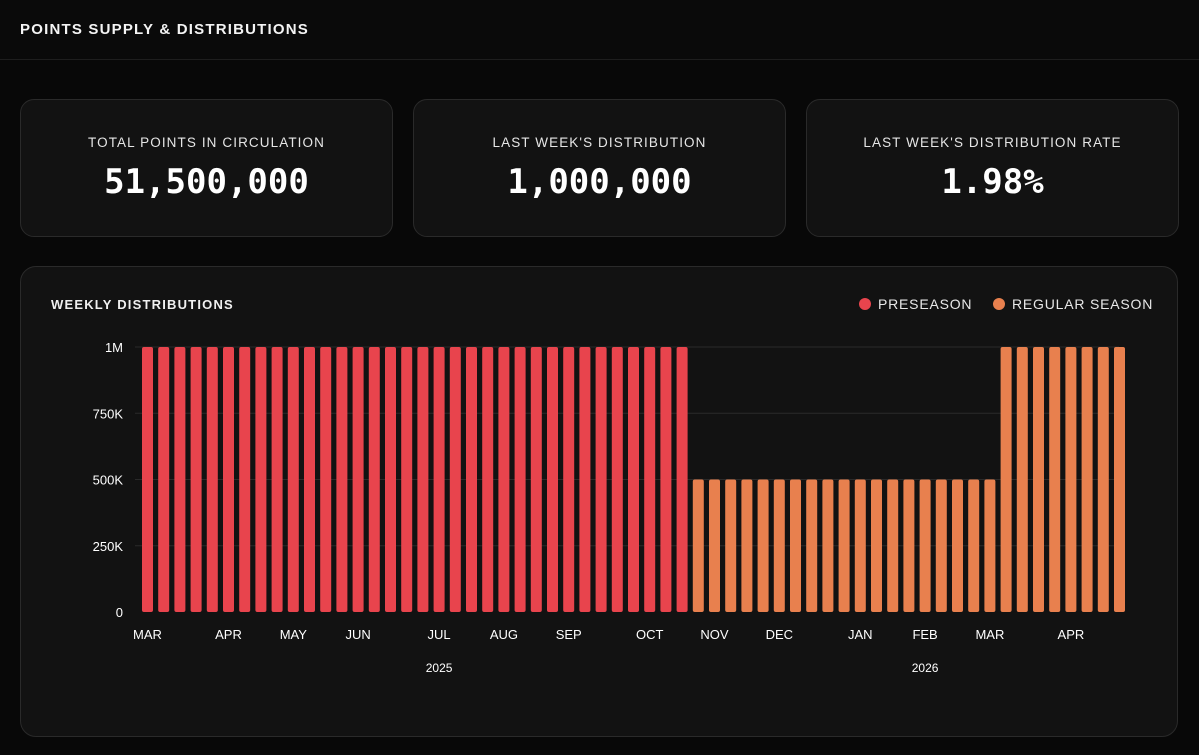  Describe the element at coordinates (294, 634) in the screenshot. I see `x-month-label: MAY` at that location.